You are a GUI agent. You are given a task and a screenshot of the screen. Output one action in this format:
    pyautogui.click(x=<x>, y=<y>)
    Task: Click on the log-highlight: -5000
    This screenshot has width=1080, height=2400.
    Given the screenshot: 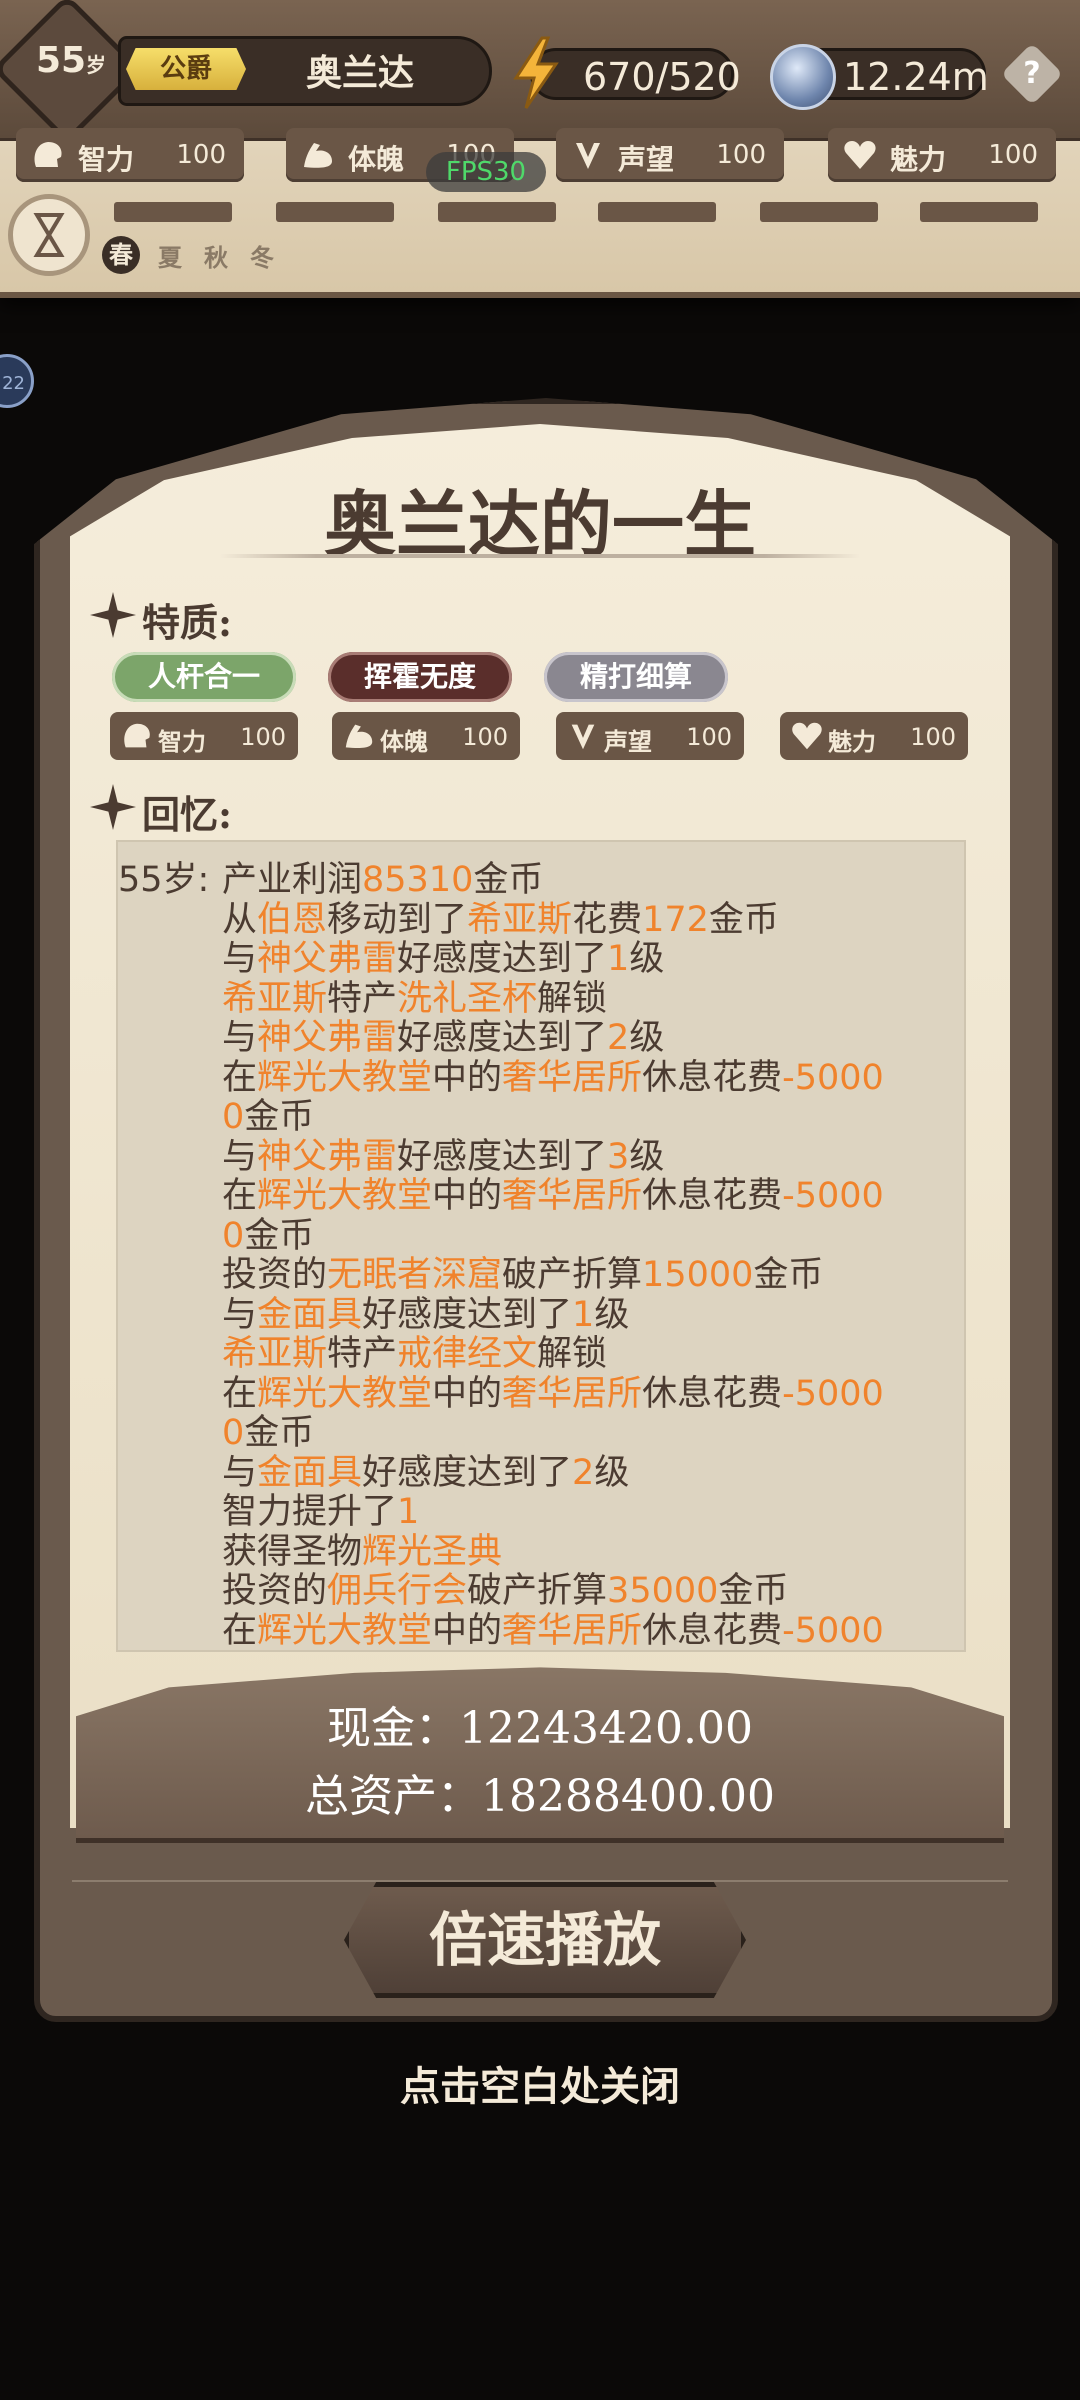 What is the action you would take?
    pyautogui.click(x=833, y=1077)
    